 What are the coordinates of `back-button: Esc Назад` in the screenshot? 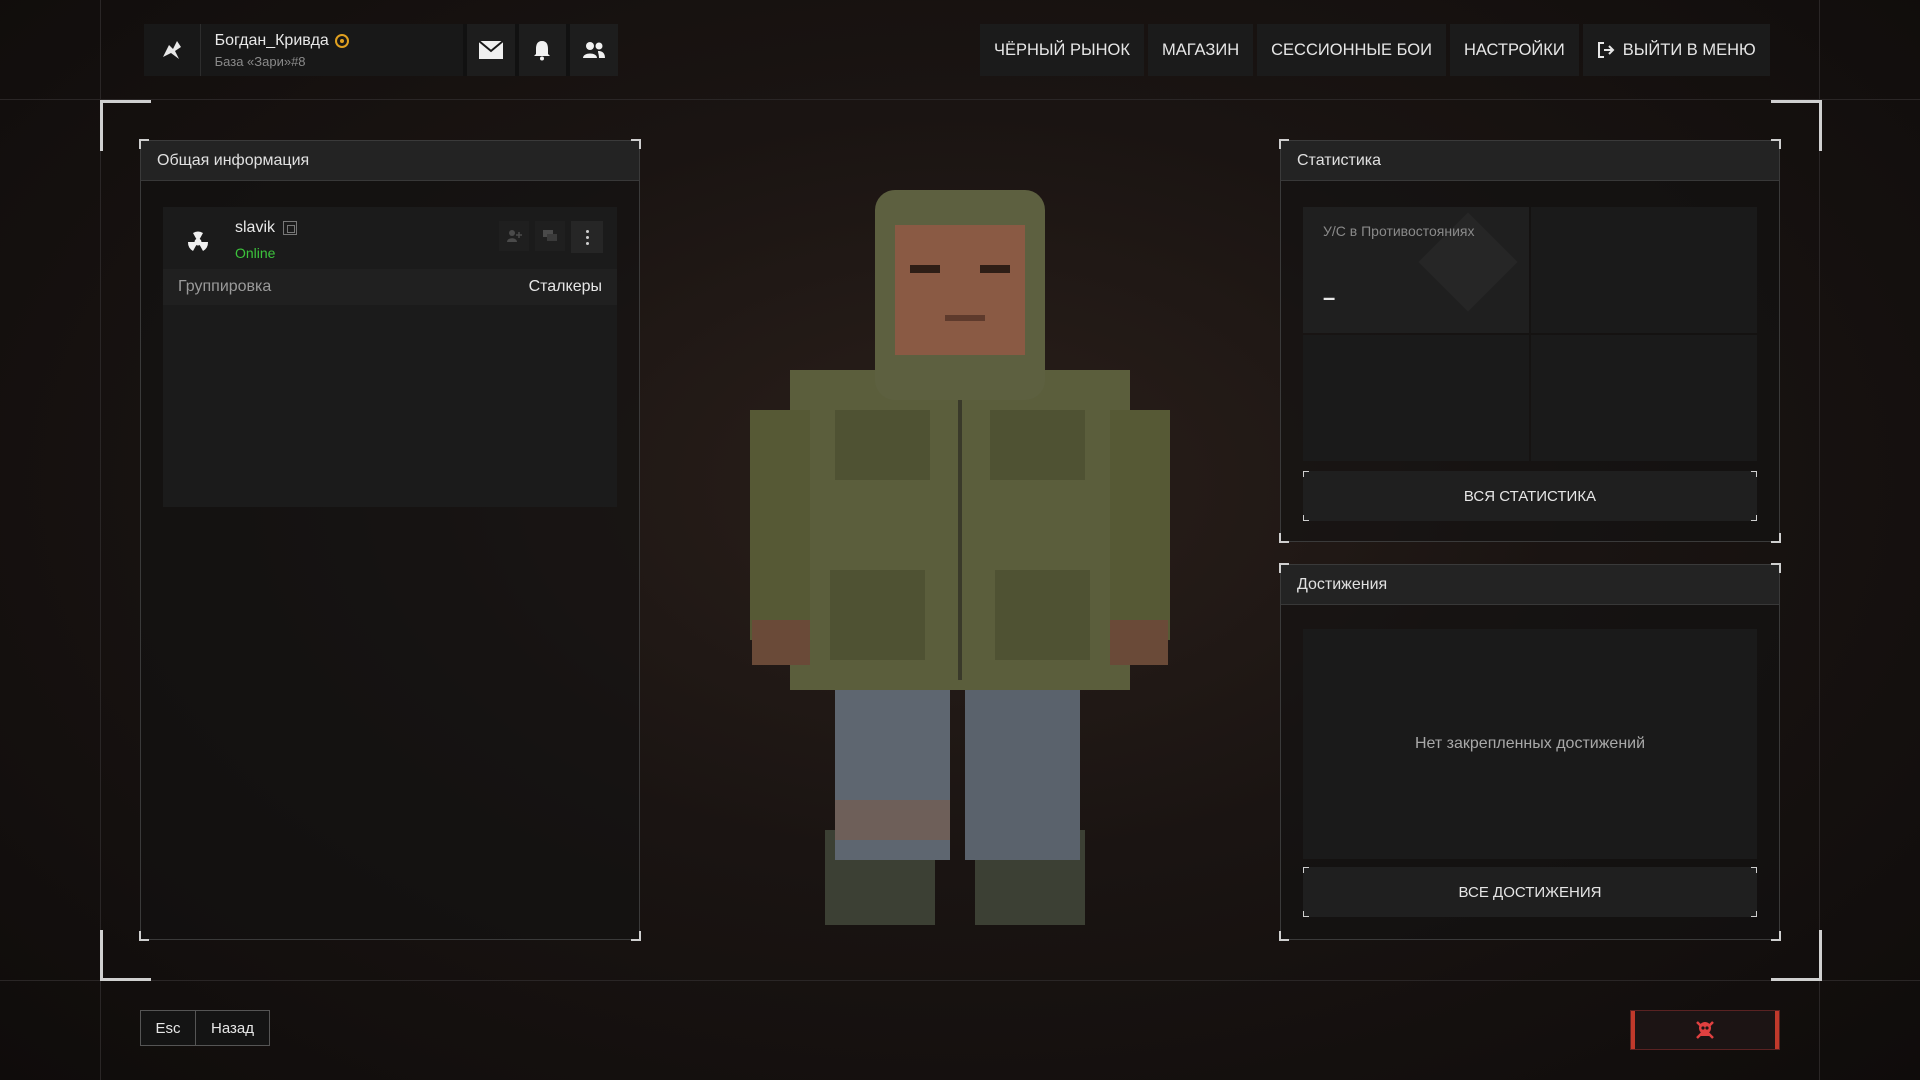 It's located at (205, 1028).